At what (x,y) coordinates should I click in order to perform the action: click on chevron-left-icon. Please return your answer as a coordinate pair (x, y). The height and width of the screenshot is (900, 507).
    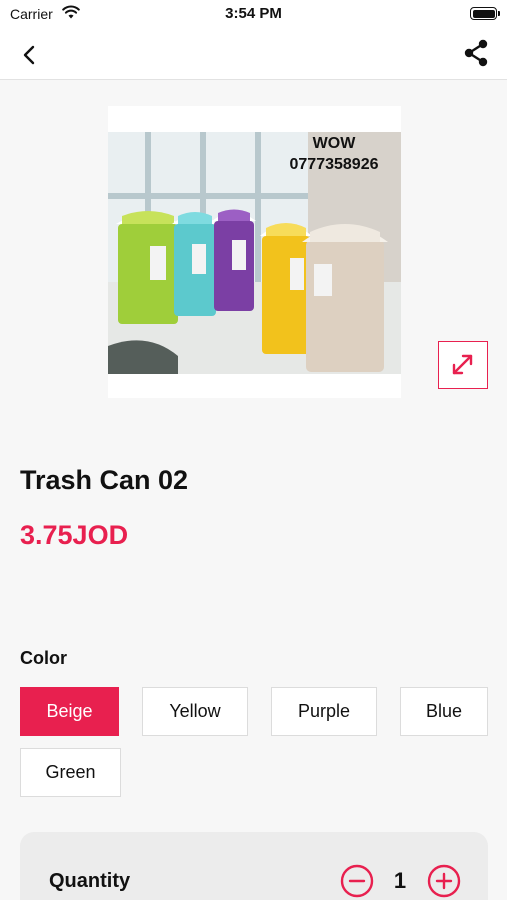
    Looking at the image, I should click on (29, 55).